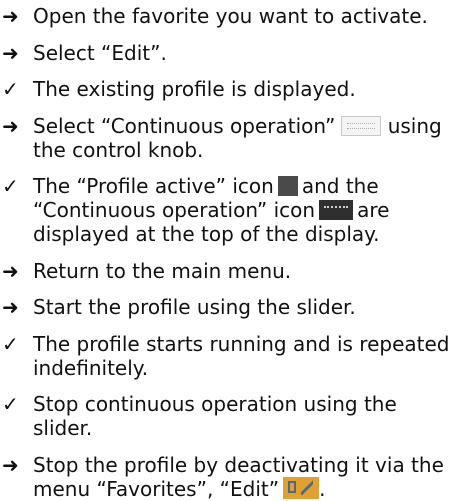 The height and width of the screenshot is (501, 460). I want to click on step-text-part: The “Profile active” icon, so click(153, 186).